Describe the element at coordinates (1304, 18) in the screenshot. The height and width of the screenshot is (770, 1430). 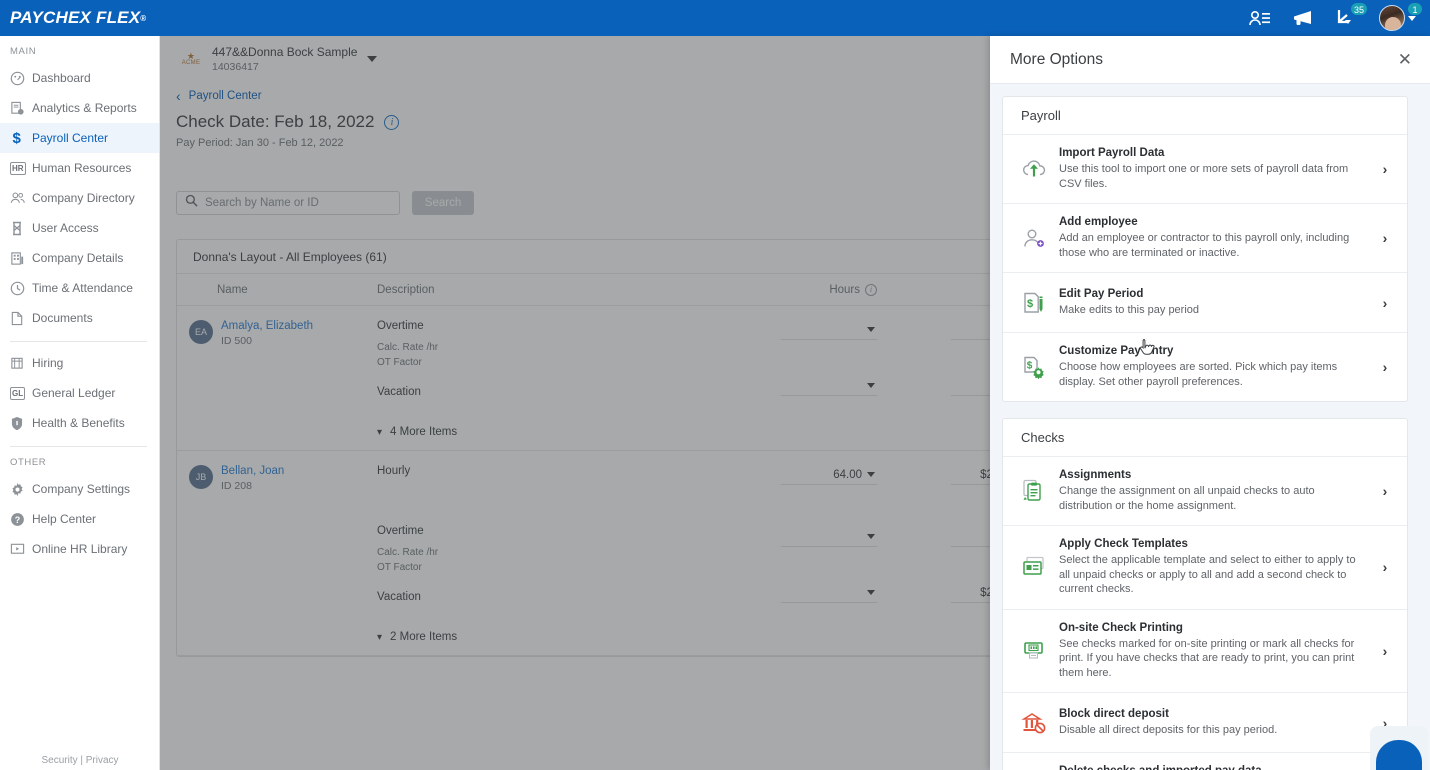
I see `announcements-icon` at that location.